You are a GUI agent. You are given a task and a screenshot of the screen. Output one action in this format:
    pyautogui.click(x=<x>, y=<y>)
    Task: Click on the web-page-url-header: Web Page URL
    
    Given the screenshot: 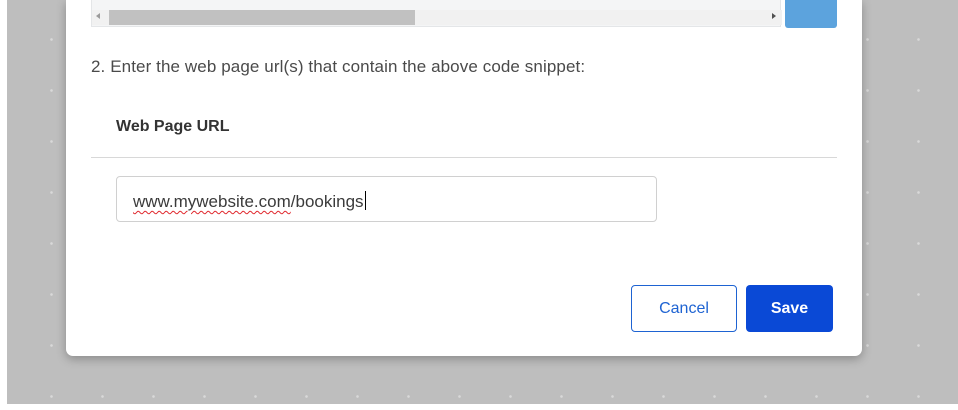 What is the action you would take?
    pyautogui.click(x=173, y=126)
    